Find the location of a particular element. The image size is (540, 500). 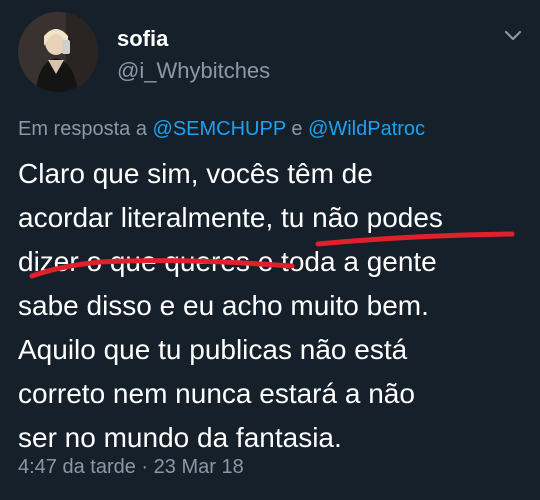

timestamp: 4:47 da tarde · 23 Mar 18 is located at coordinates (131, 467).